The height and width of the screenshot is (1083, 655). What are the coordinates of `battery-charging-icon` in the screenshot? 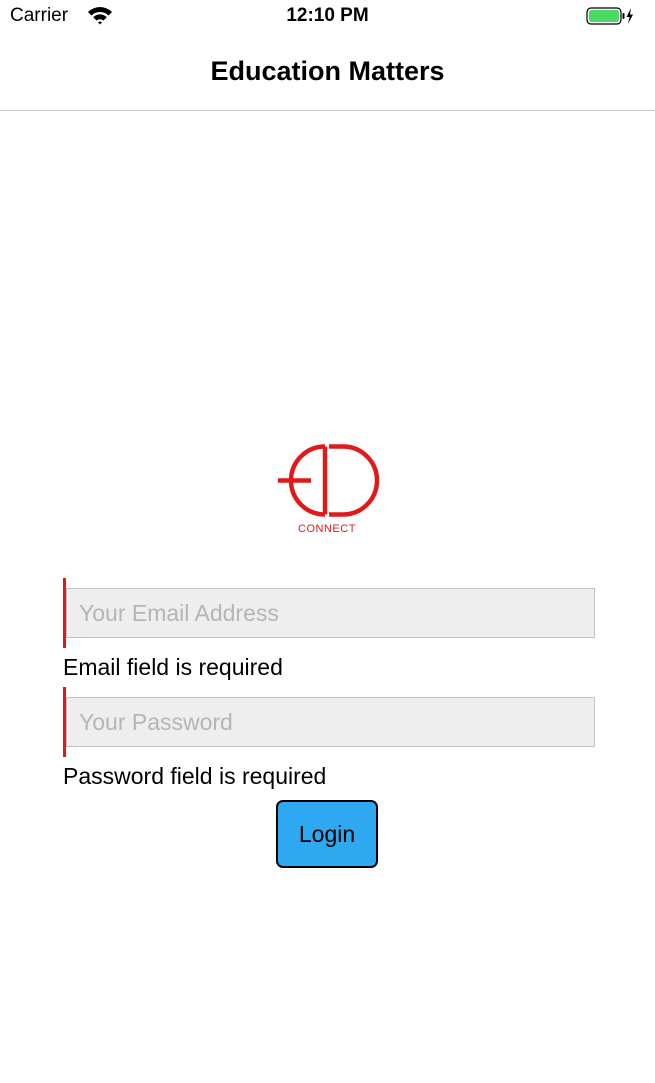 It's located at (609, 16).